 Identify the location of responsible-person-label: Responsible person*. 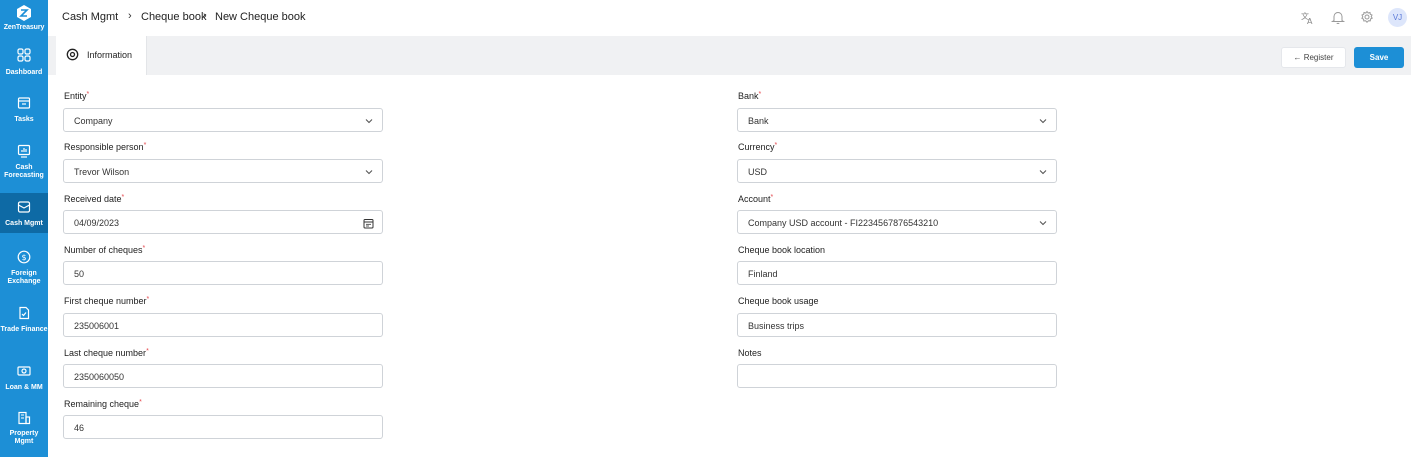
(105, 147).